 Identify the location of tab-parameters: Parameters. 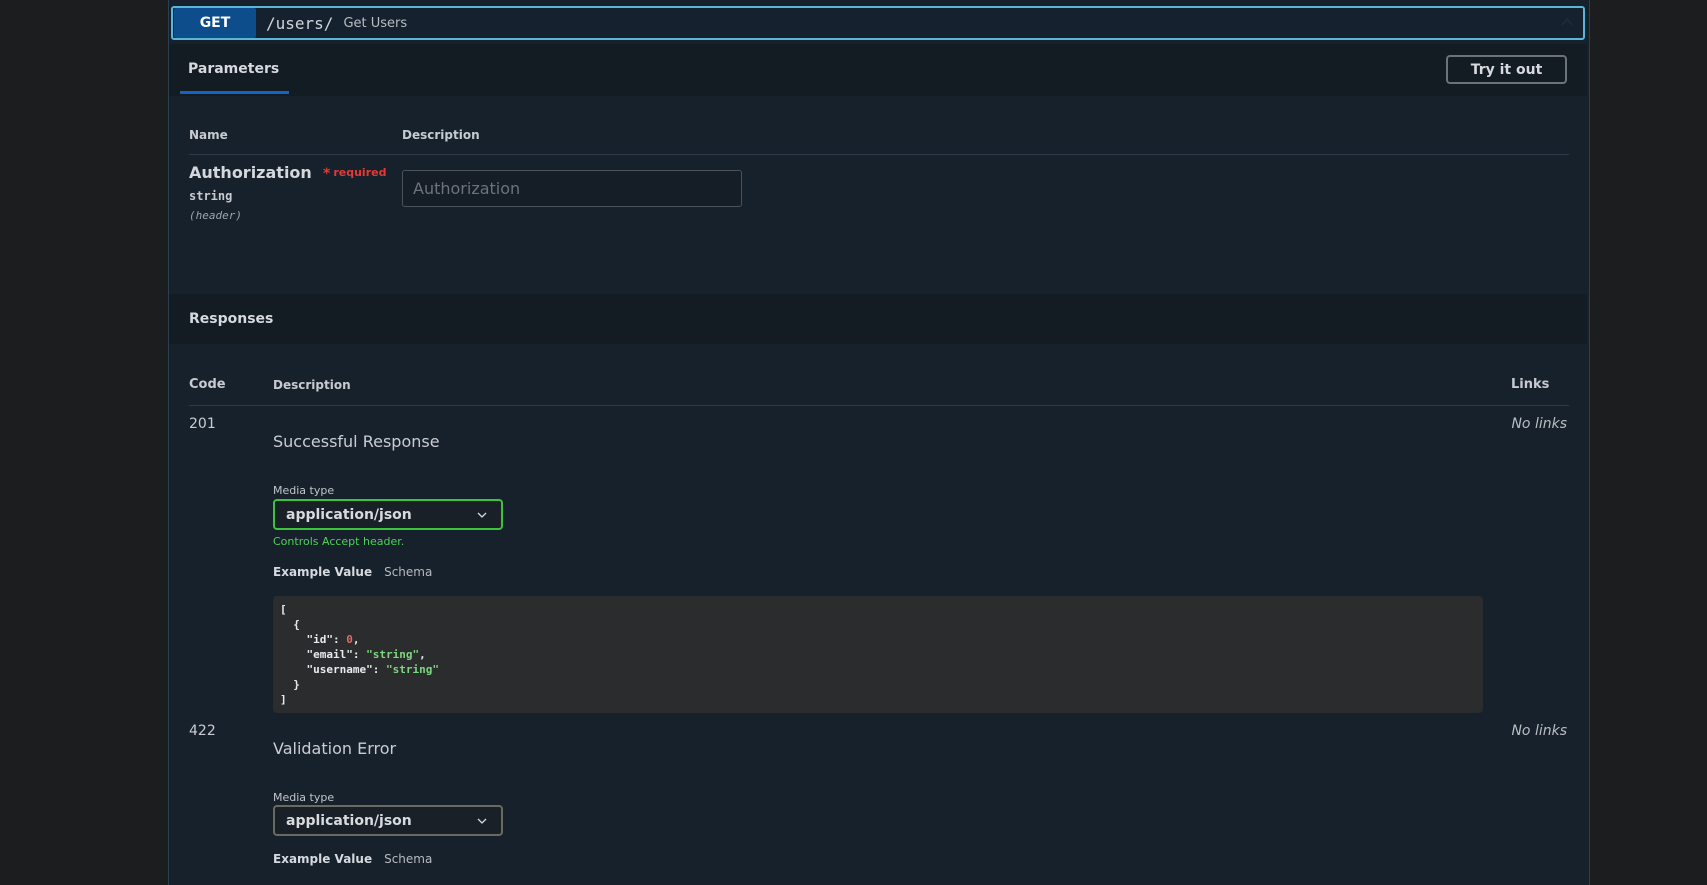
(234, 69).